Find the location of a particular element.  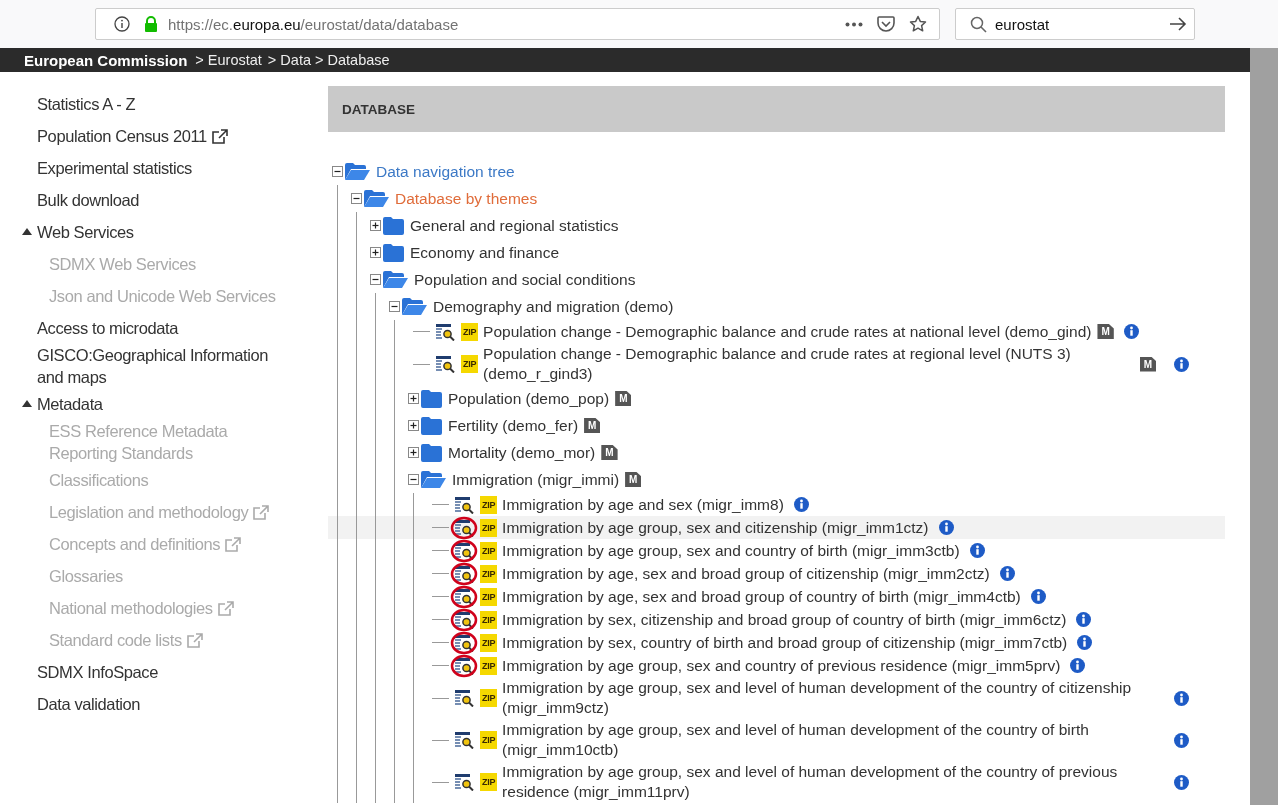

scrollbar is located at coordinates (1264, 426).